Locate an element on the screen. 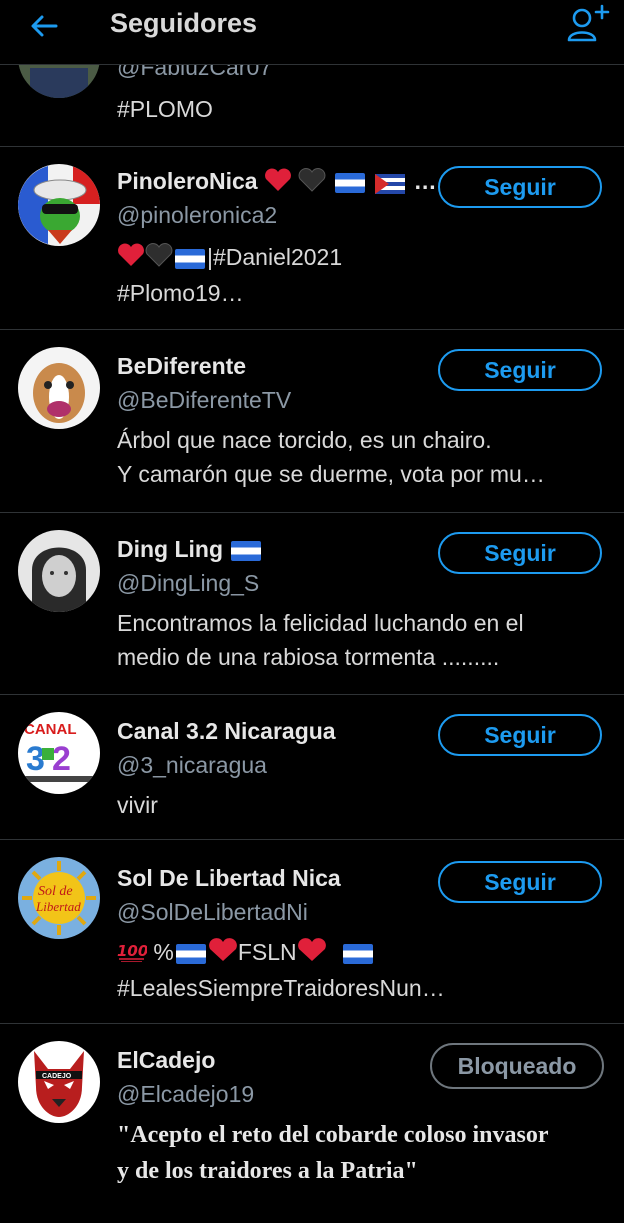 Image resolution: width=624 pixels, height=1223 pixels. svg-text: 2 is located at coordinates (61, 759).